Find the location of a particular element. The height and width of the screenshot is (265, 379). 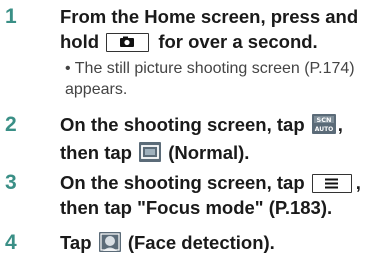

scn-auto-icon: SCN AUTO is located at coordinates (323, 127).